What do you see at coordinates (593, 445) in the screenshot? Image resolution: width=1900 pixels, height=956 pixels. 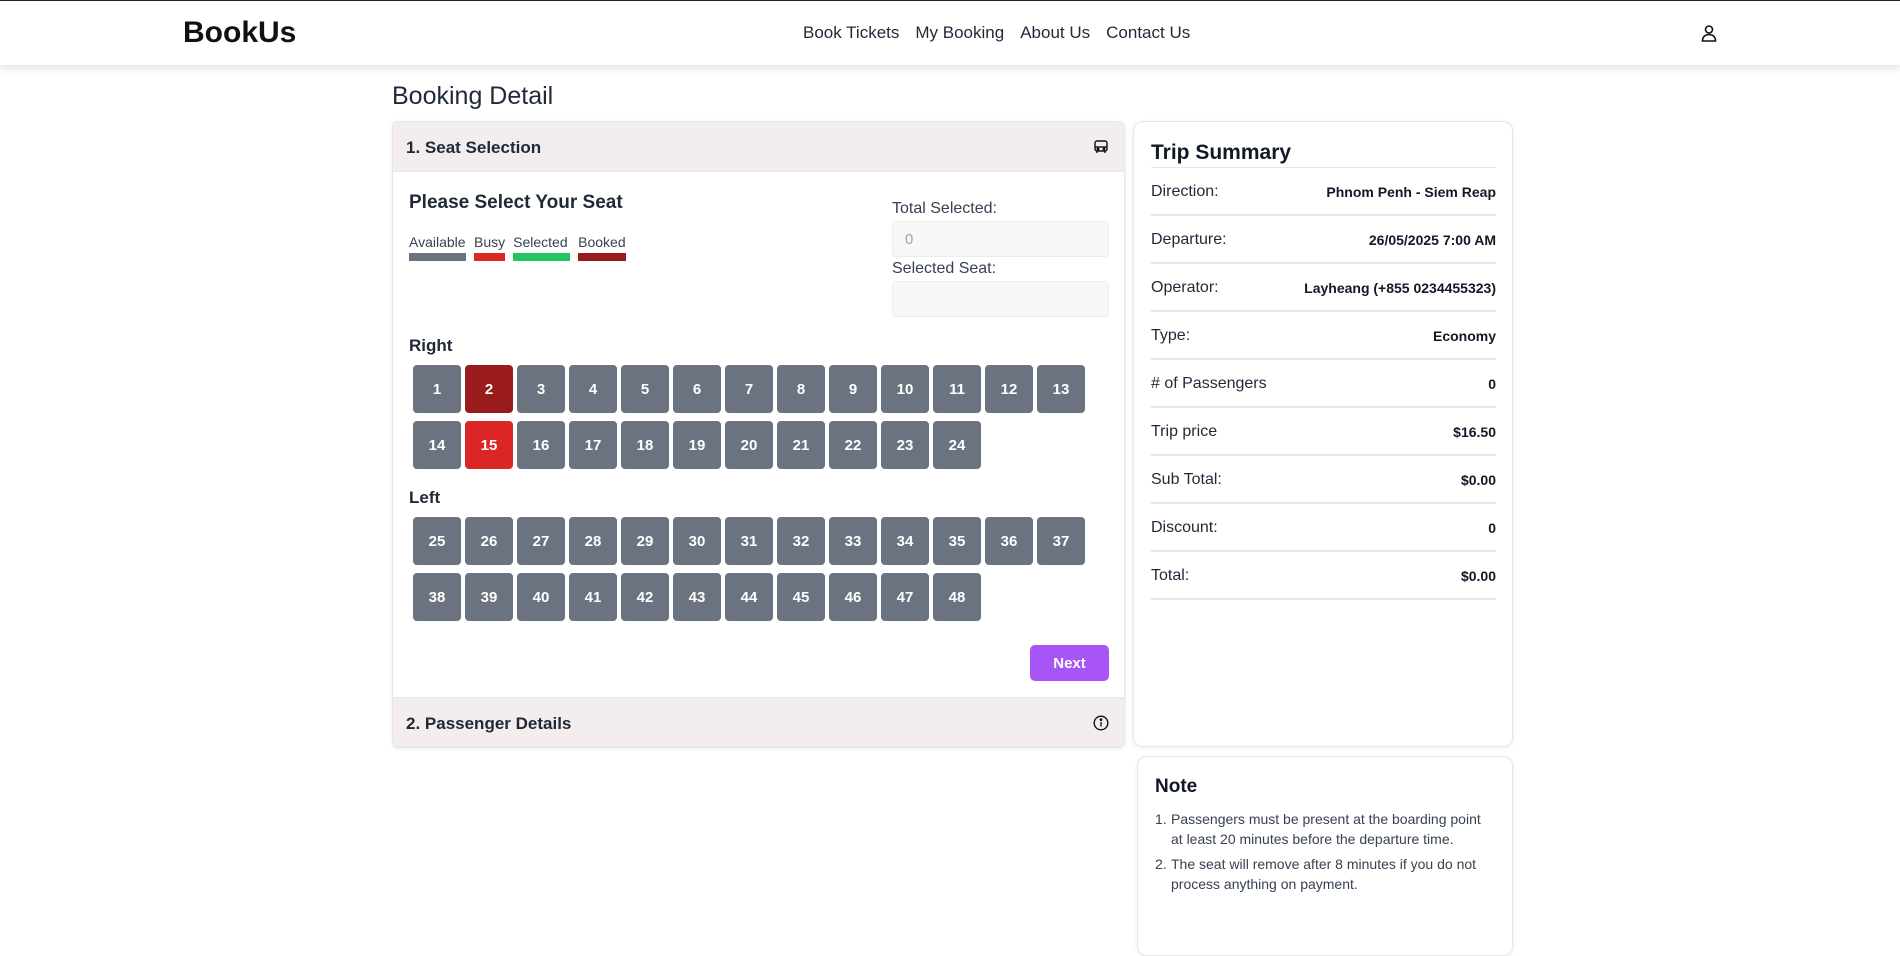 I see `seat-17: 17` at bounding box center [593, 445].